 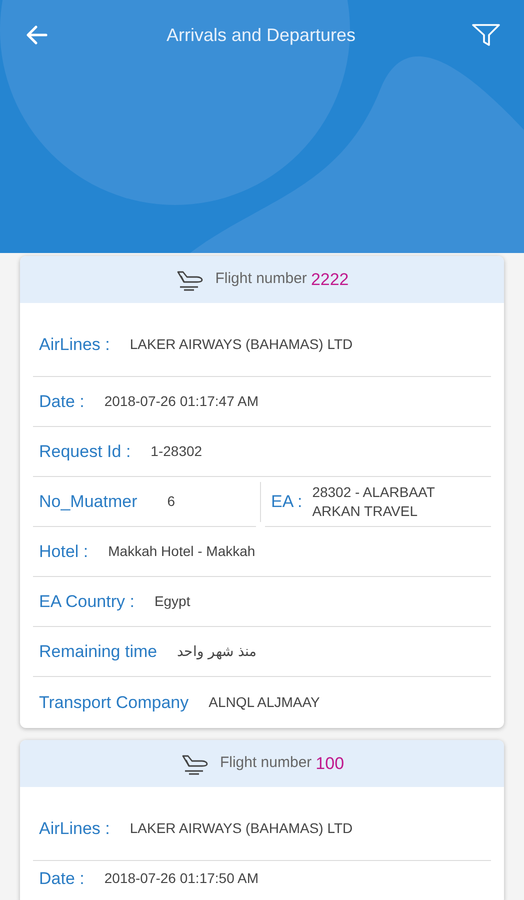 What do you see at coordinates (286, 501) in the screenshot?
I see `field-label: EA :` at bounding box center [286, 501].